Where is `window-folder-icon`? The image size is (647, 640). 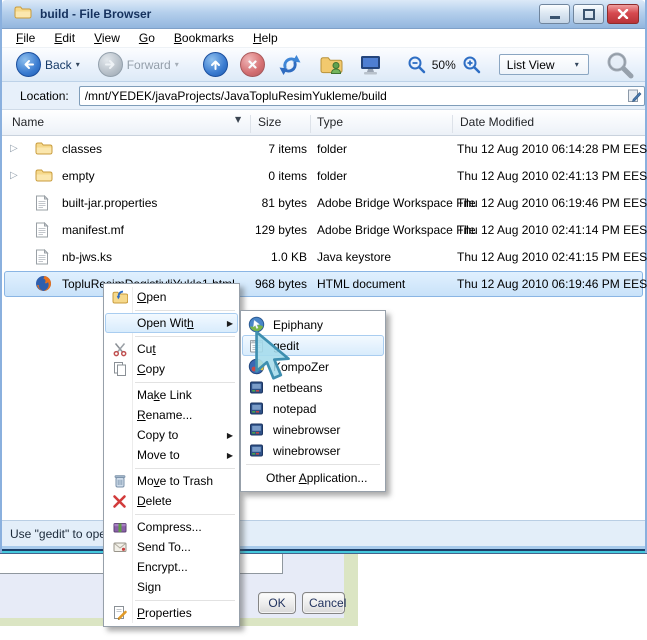 window-folder-icon is located at coordinates (23, 14).